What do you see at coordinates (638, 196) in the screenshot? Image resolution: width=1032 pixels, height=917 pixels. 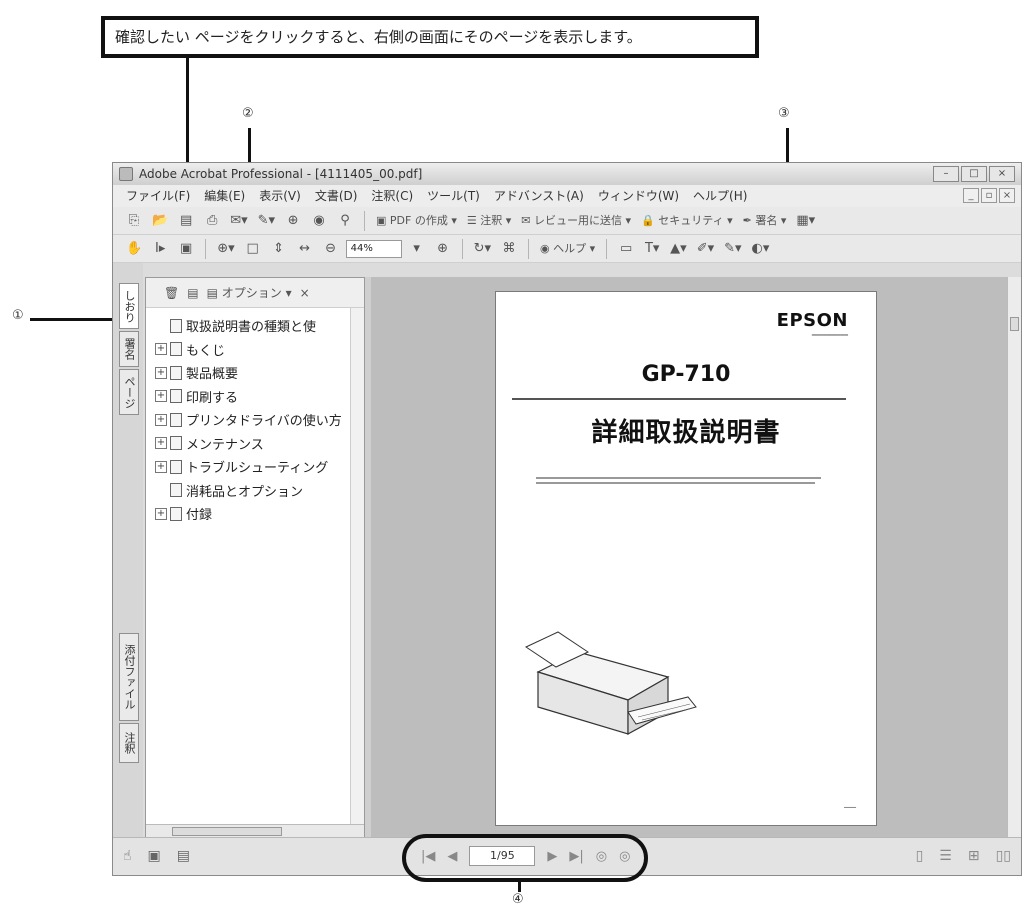 I see `menu-window: ウィンドウ(W)` at bounding box center [638, 196].